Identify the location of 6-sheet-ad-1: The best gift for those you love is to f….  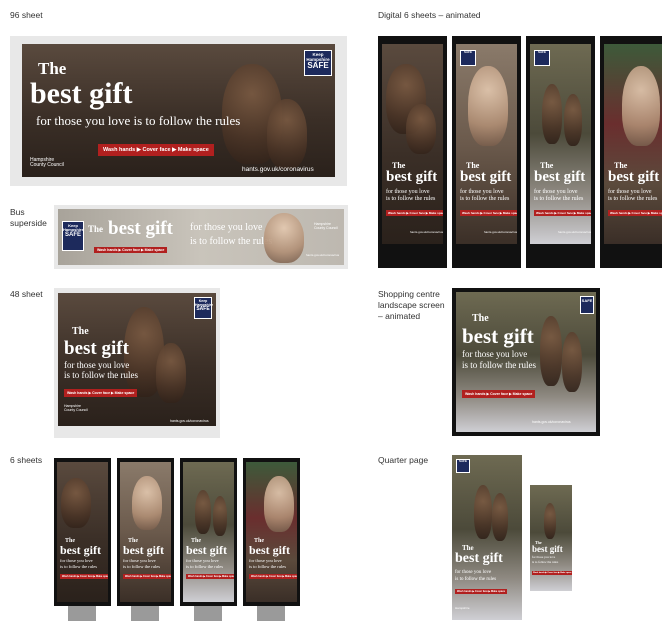
(82, 532).